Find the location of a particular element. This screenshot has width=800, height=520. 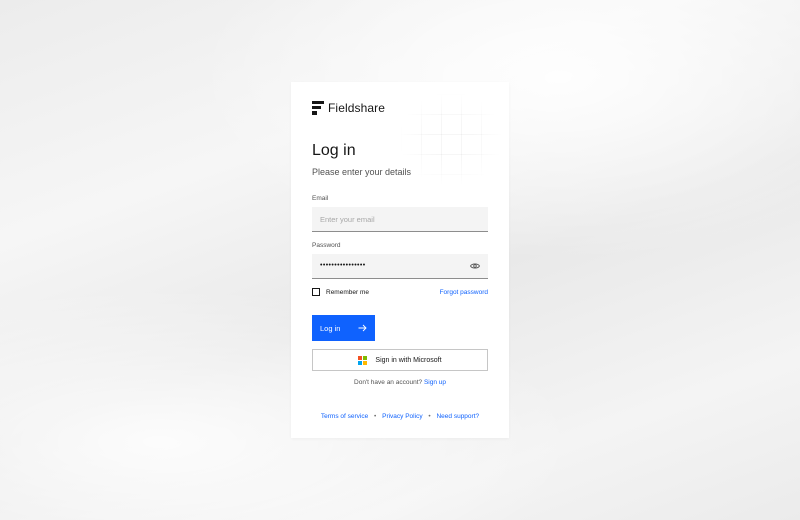

fieldshare-logo-icon is located at coordinates (318, 108).